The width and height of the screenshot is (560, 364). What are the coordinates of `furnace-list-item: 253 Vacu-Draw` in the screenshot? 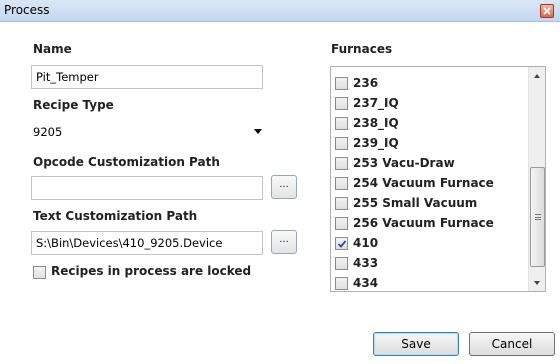 It's located at (429, 163).